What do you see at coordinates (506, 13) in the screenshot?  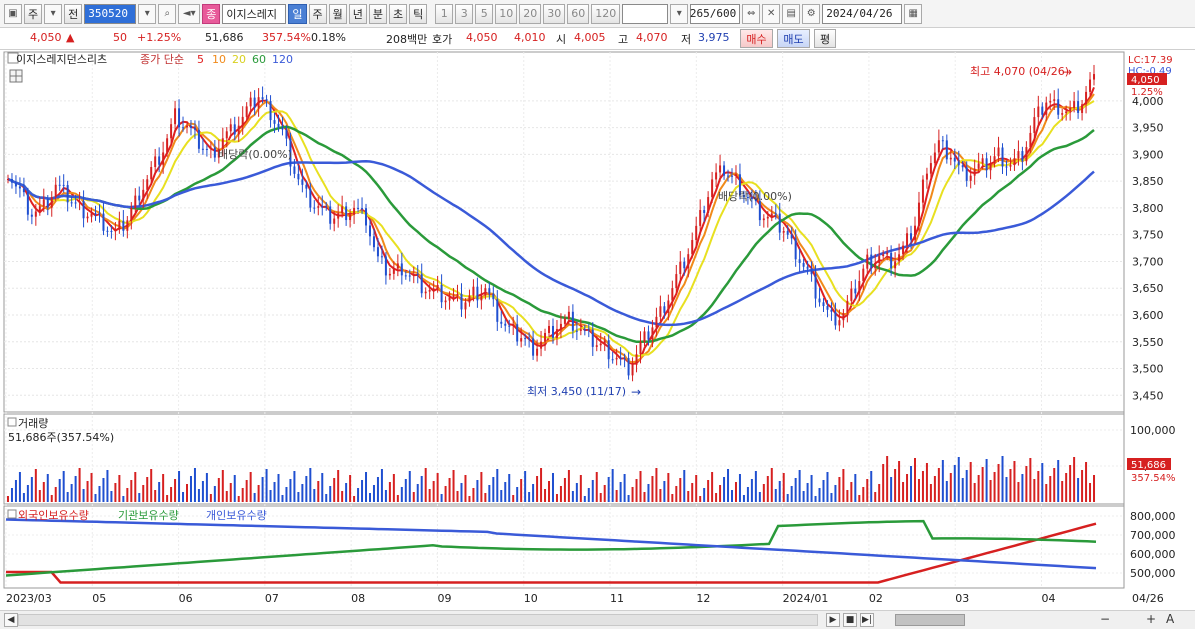 I see `interval-10-button: 10` at bounding box center [506, 13].